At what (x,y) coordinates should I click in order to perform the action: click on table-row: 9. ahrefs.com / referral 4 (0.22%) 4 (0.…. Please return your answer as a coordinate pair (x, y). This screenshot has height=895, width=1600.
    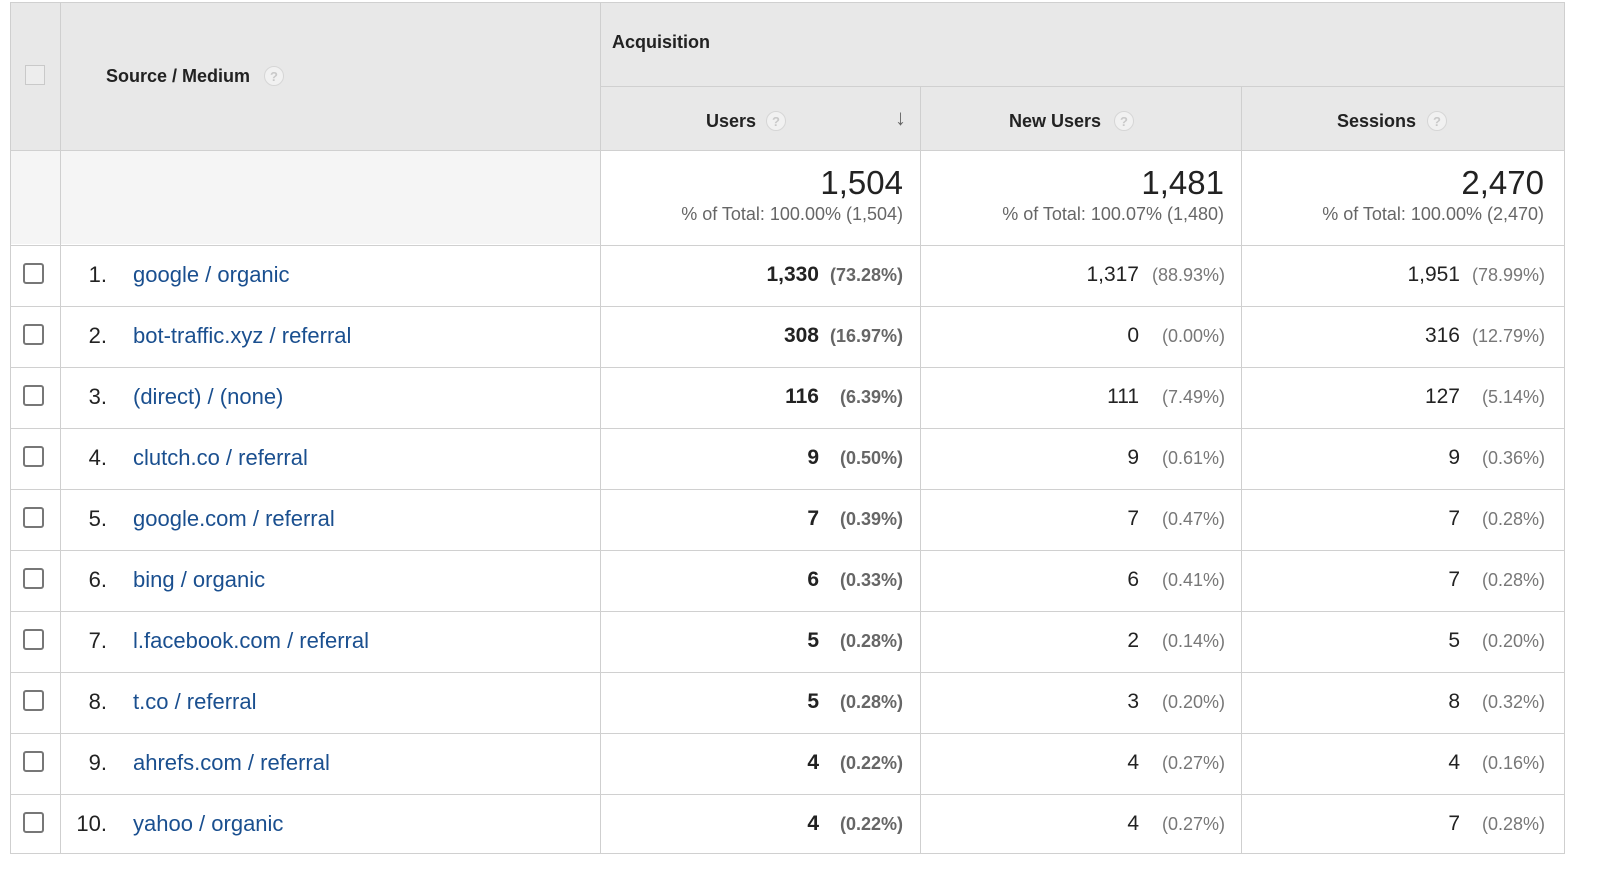
    Looking at the image, I should click on (787, 763).